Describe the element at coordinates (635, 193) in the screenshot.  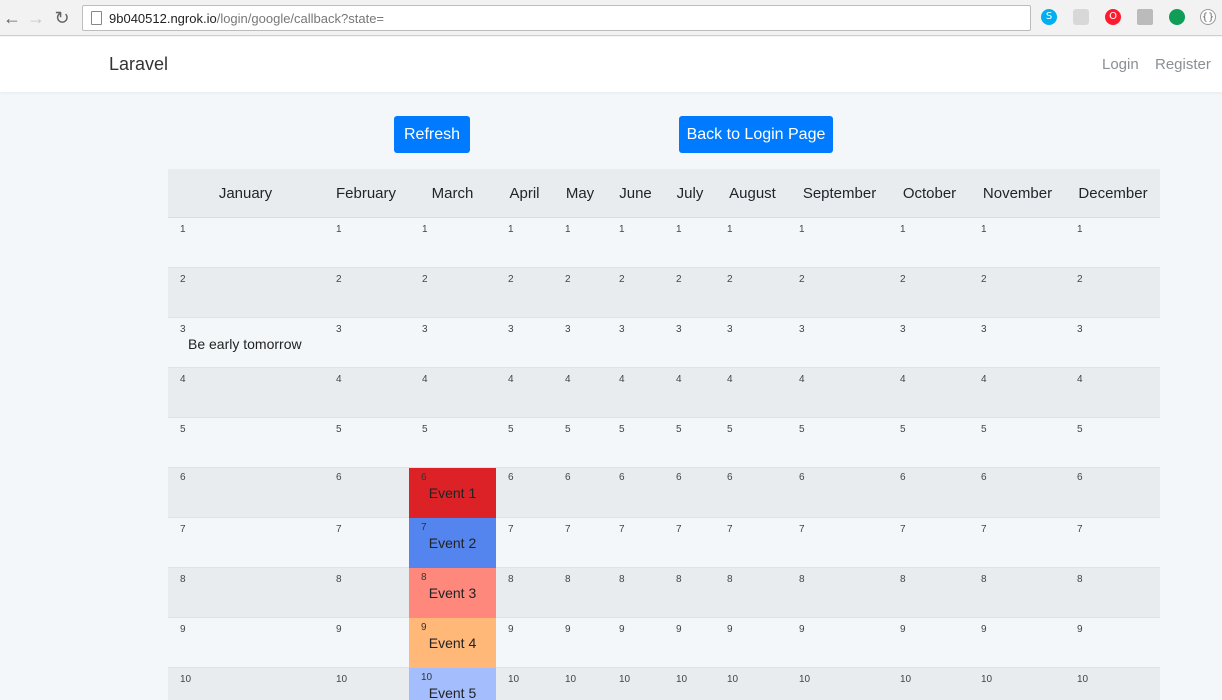
I see `month-header-june: June` at that location.